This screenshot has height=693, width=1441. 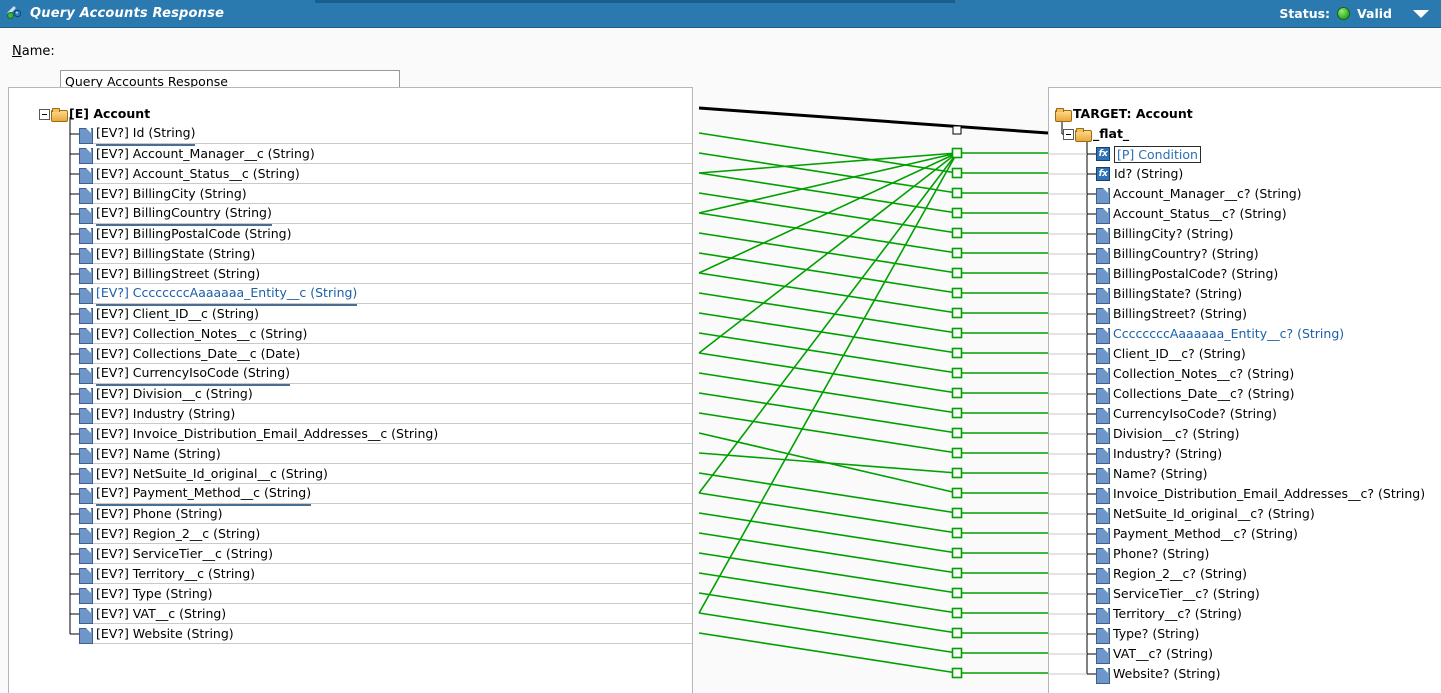 What do you see at coordinates (151, 514) in the screenshot?
I see `source-field-row: [EV?] Phone (String)` at bounding box center [151, 514].